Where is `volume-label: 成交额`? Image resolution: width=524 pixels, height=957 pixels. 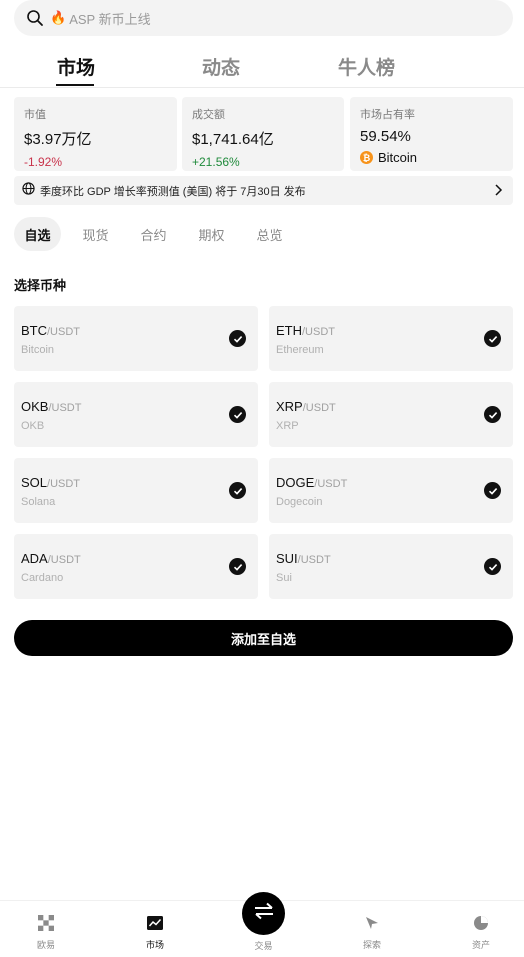 volume-label: 成交额 is located at coordinates (208, 115).